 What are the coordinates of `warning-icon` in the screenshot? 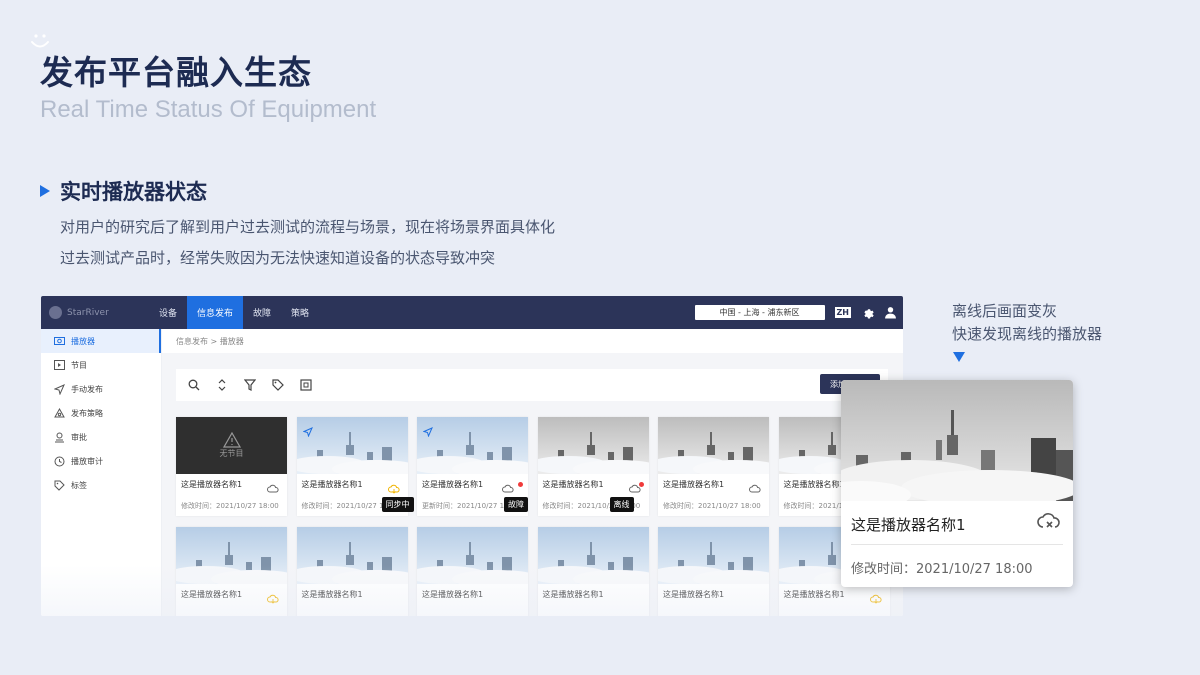 It's located at (231, 440).